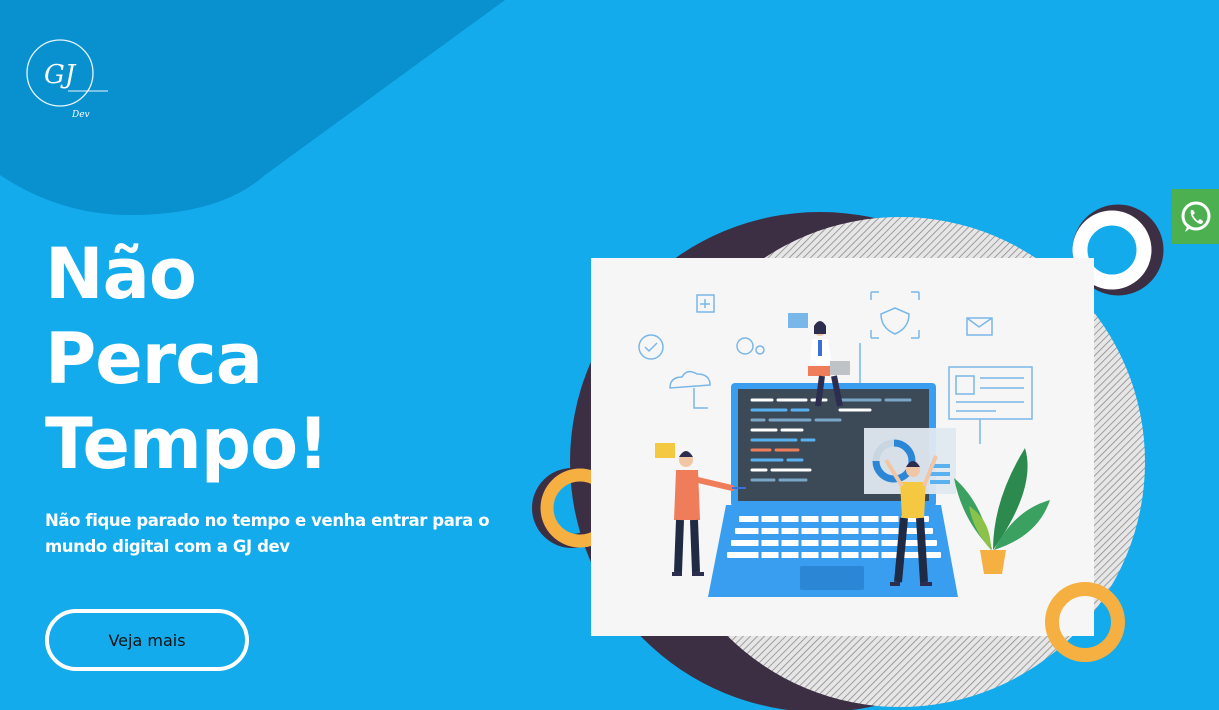 Image resolution: width=1219 pixels, height=710 pixels. Describe the element at coordinates (147, 640) in the screenshot. I see `veja-mais-button: Veja mais` at that location.